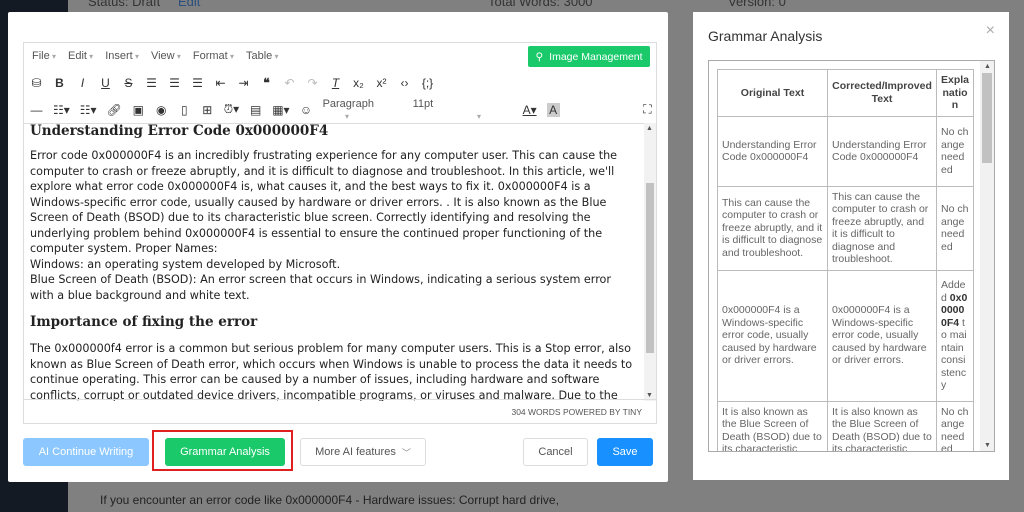 This screenshot has height=512, width=1024. What do you see at coordinates (530, 110) in the screenshot?
I see `text-color-icon: A▾` at bounding box center [530, 110].